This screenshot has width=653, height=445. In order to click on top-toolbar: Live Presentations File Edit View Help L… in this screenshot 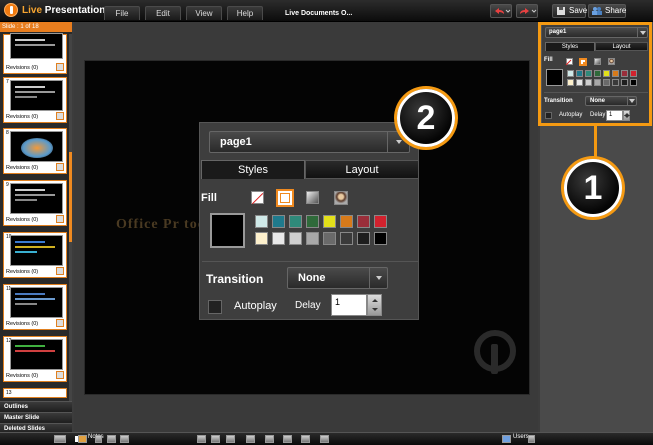, I will do `click(326, 11)`.